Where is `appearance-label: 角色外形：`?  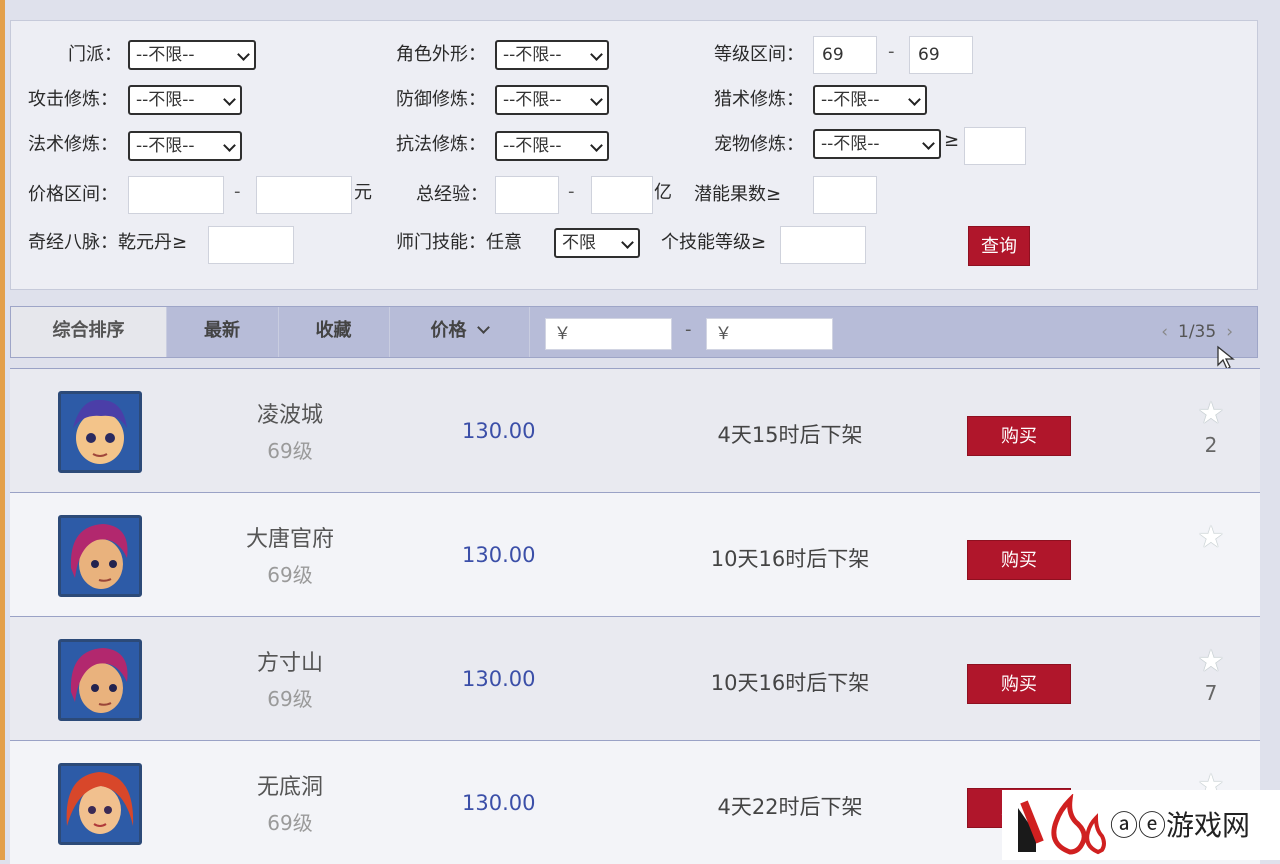 appearance-label: 角色外形： is located at coordinates (441, 54).